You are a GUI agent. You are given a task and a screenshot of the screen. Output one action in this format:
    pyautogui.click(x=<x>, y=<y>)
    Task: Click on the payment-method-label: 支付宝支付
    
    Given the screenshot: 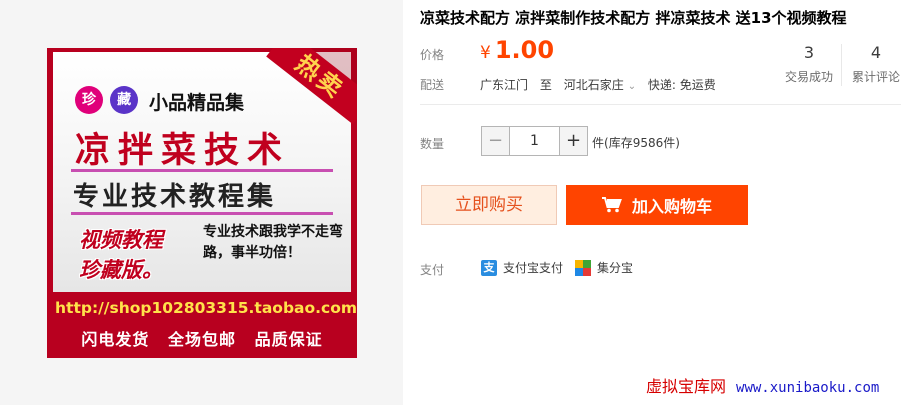 What is the action you would take?
    pyautogui.click(x=533, y=268)
    